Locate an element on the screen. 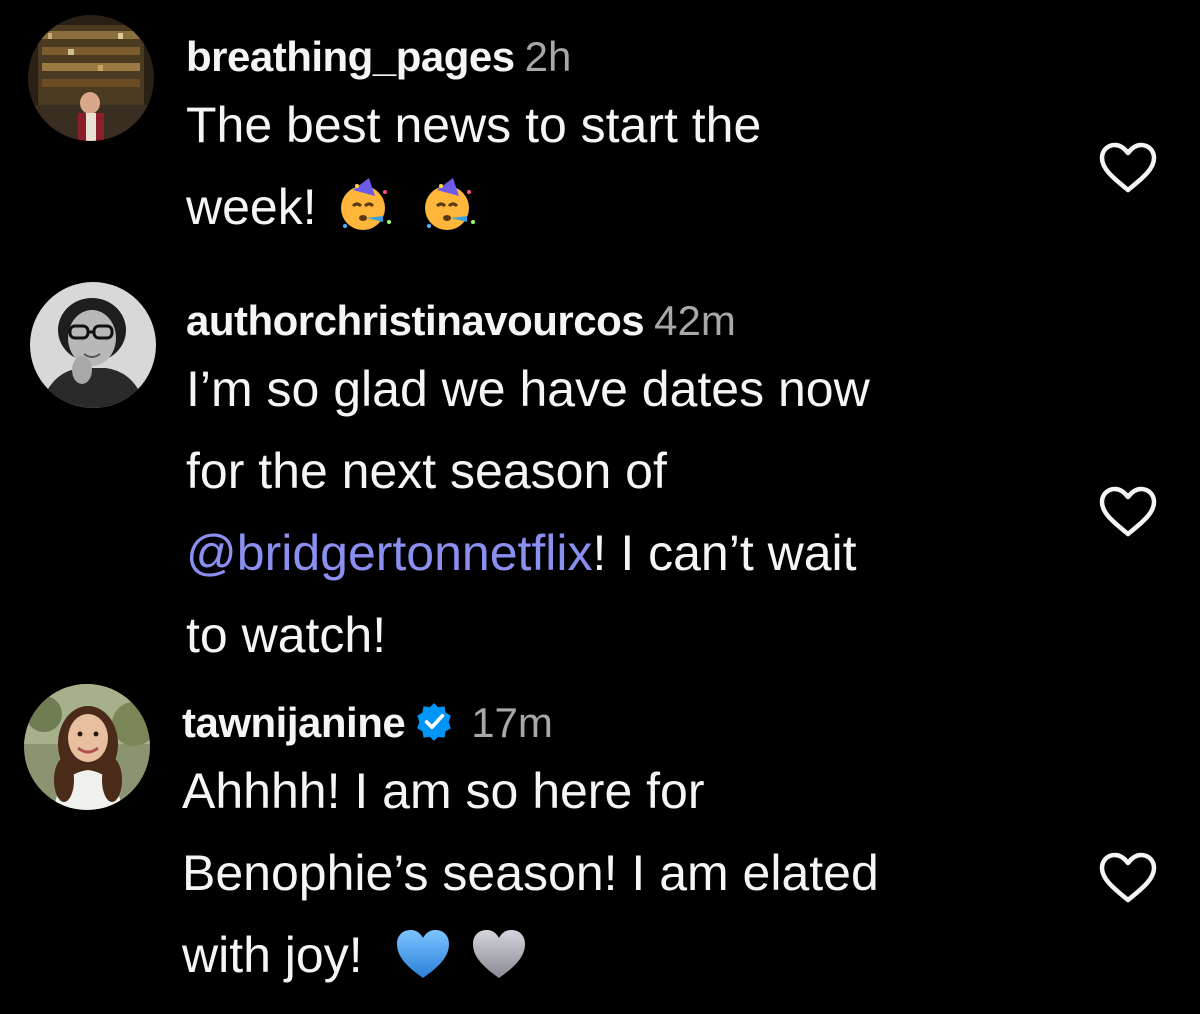  timestamp: 17m is located at coordinates (512, 722).